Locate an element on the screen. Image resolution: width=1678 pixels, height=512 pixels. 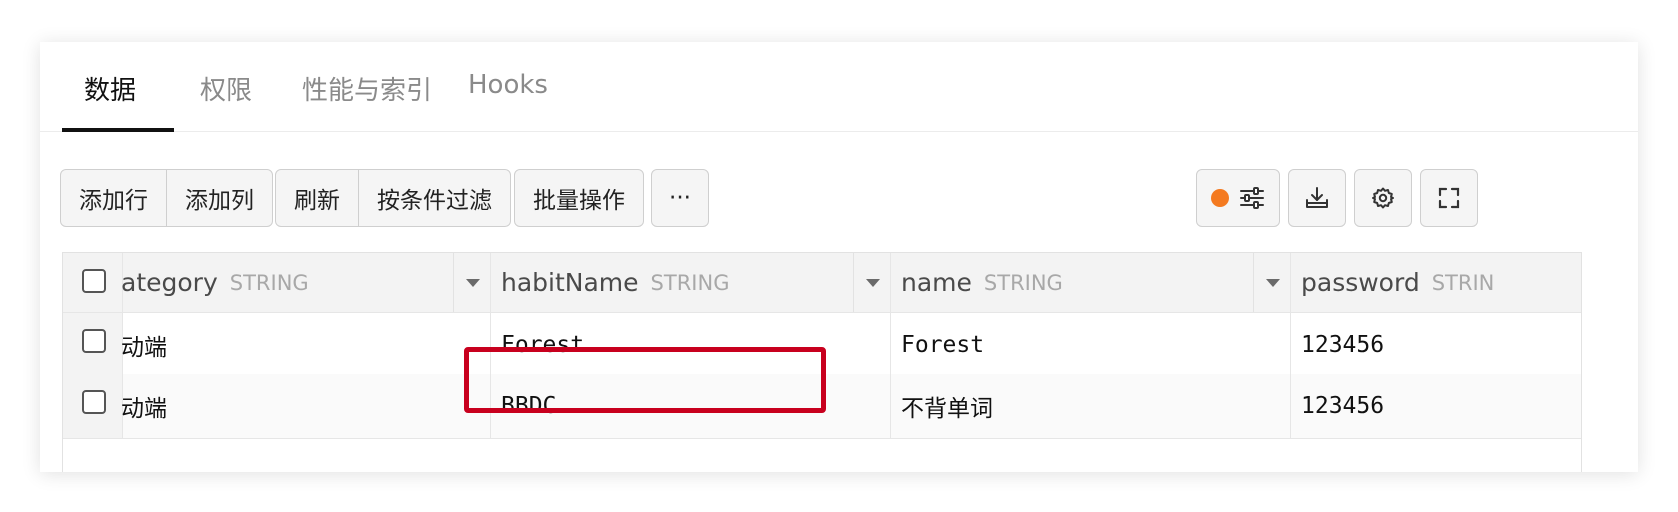
gear-icon is located at coordinates (1383, 198).